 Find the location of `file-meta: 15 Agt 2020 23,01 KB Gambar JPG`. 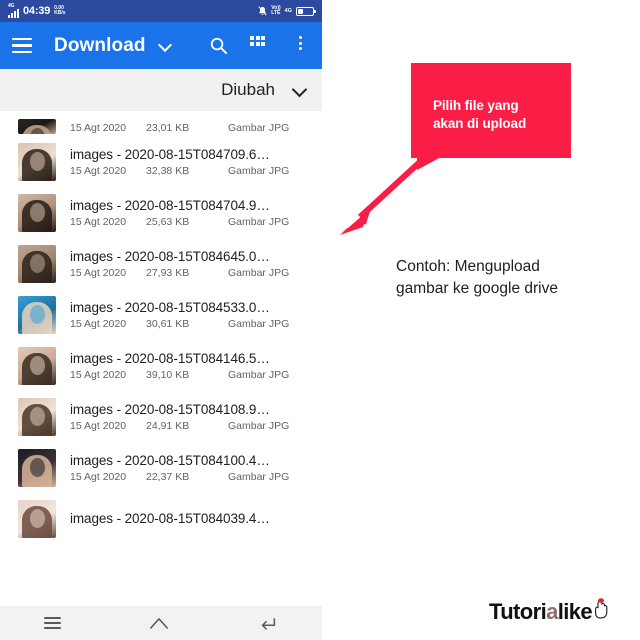

file-meta: 15 Agt 2020 23,01 KB Gambar JPG is located at coordinates (196, 126).